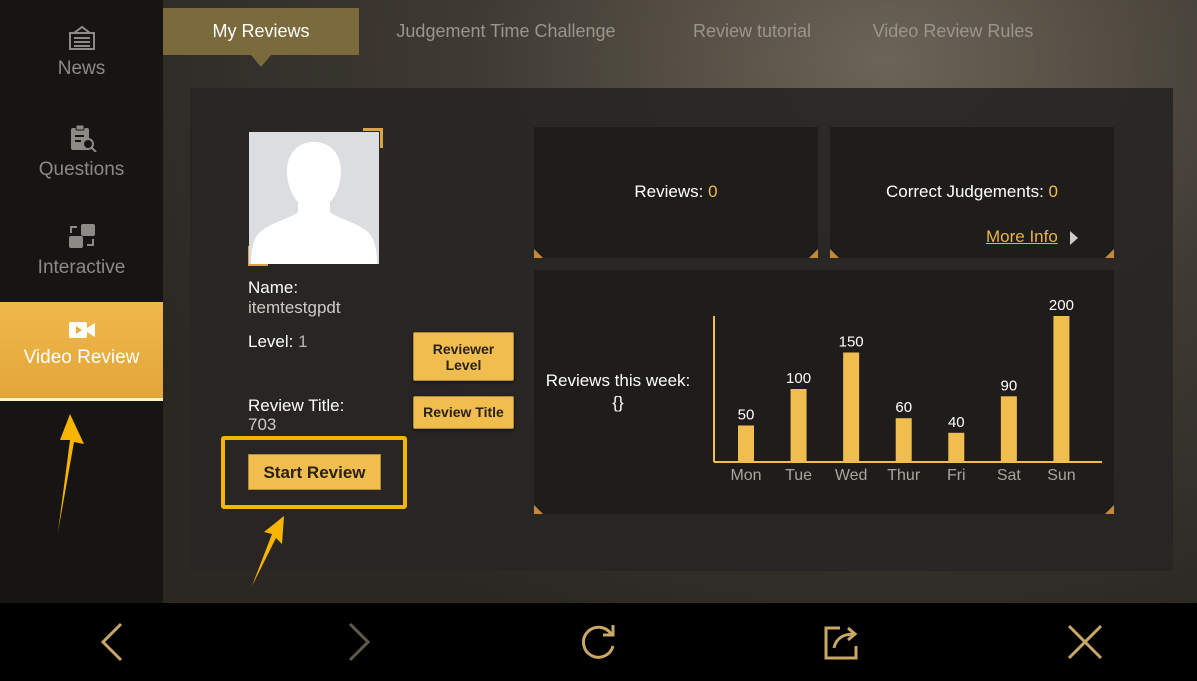 This screenshot has height=681, width=1197. I want to click on x-tick-label: Sat, so click(1009, 475).